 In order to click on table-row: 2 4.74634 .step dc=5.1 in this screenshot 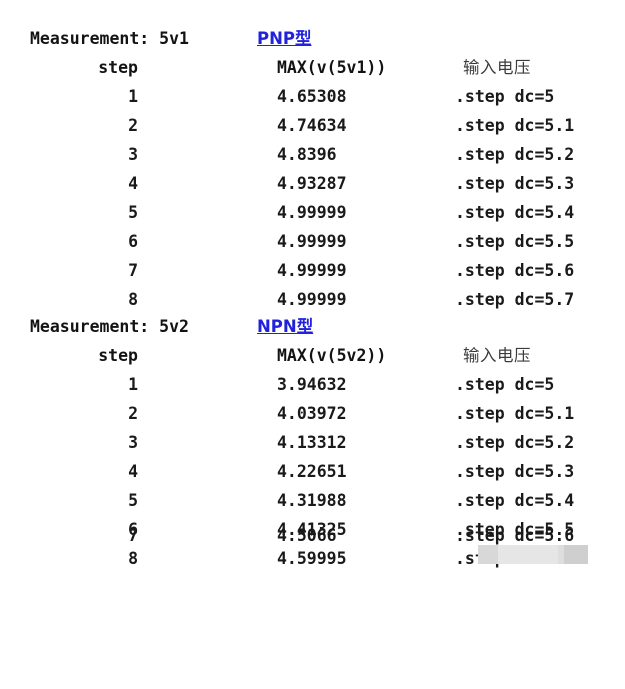, I will do `click(312, 125)`.